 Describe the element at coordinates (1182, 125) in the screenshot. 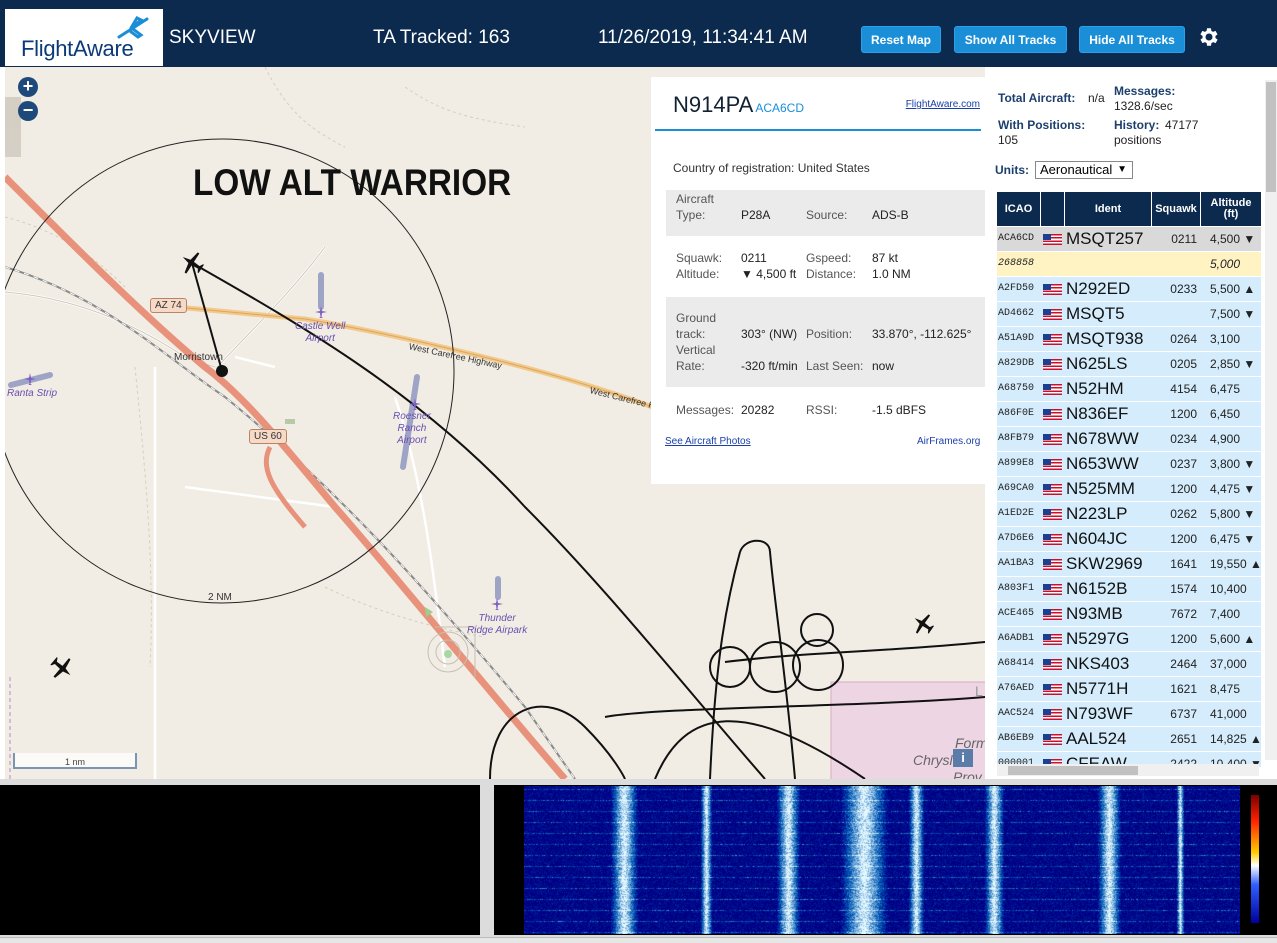

I see `history-value: 47177` at that location.